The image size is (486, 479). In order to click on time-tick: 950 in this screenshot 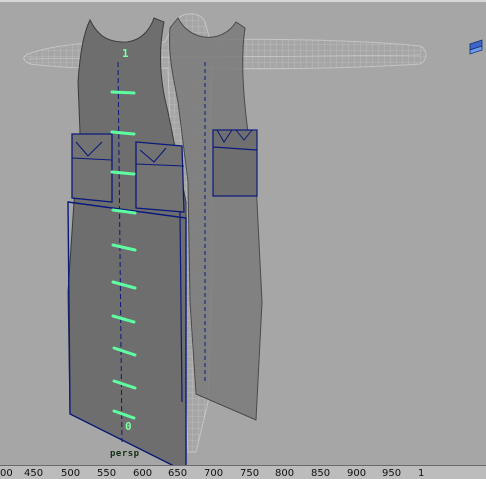, I will do `click(392, 473)`.